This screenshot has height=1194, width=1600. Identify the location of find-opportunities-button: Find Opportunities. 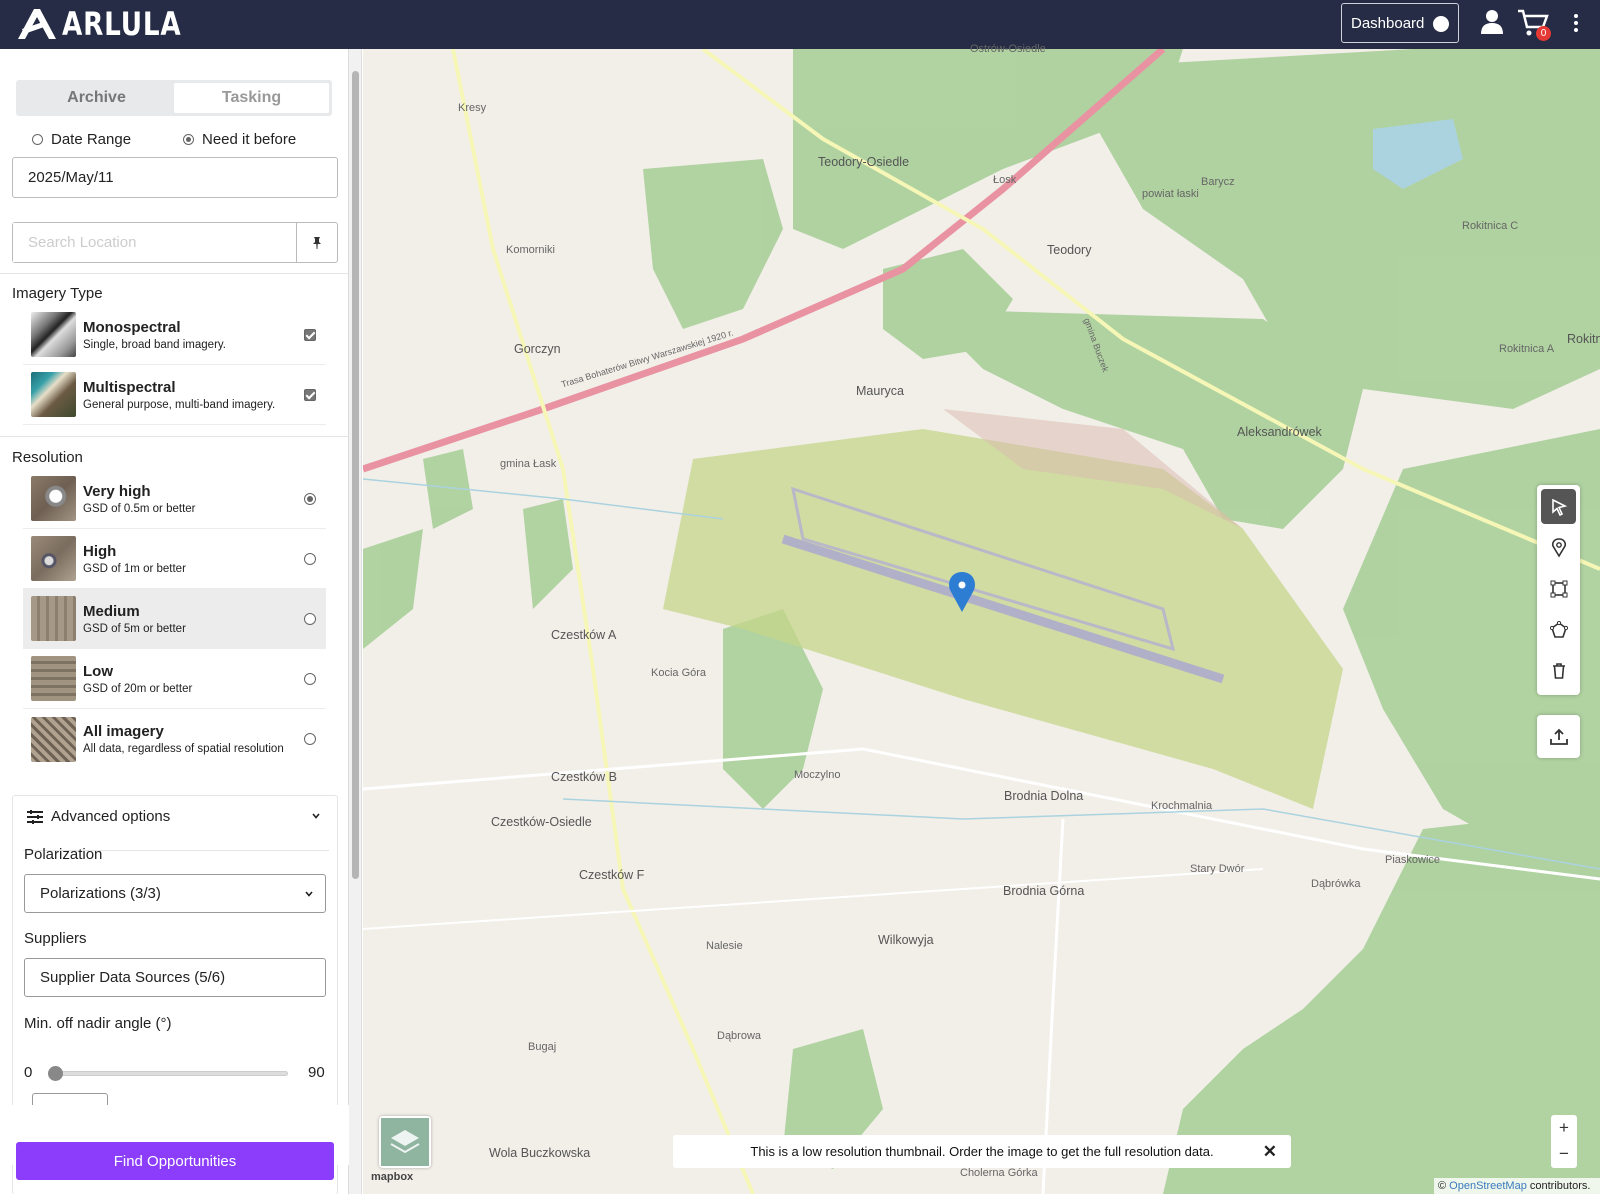
(175, 1161).